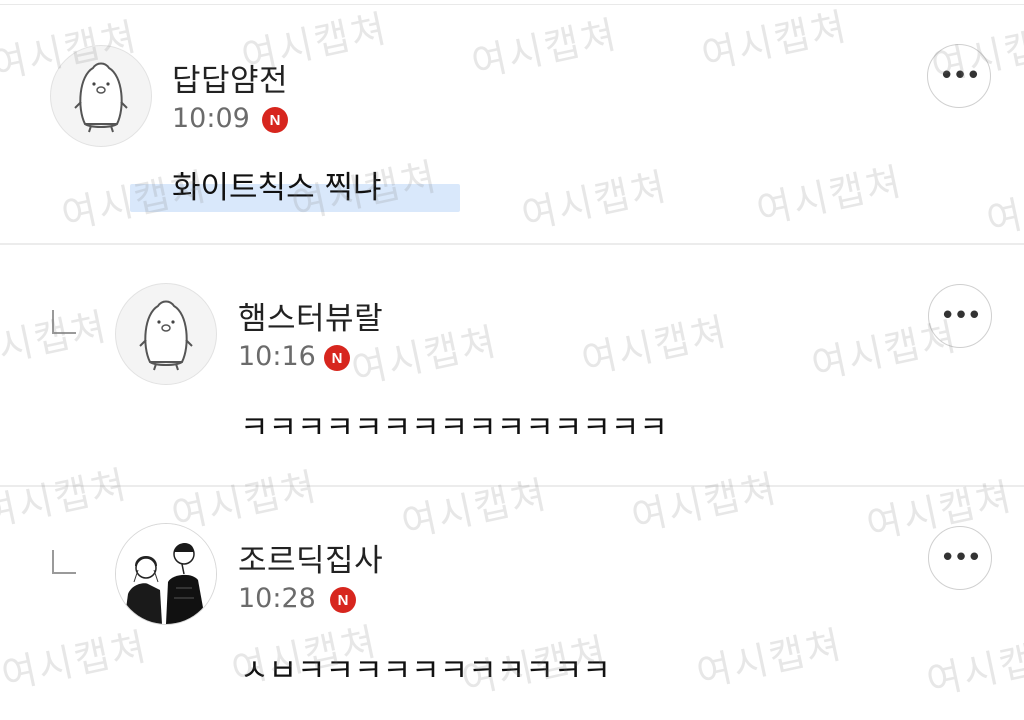  I want to click on comment-text: 화이트칙스 찍냐, so click(277, 188).